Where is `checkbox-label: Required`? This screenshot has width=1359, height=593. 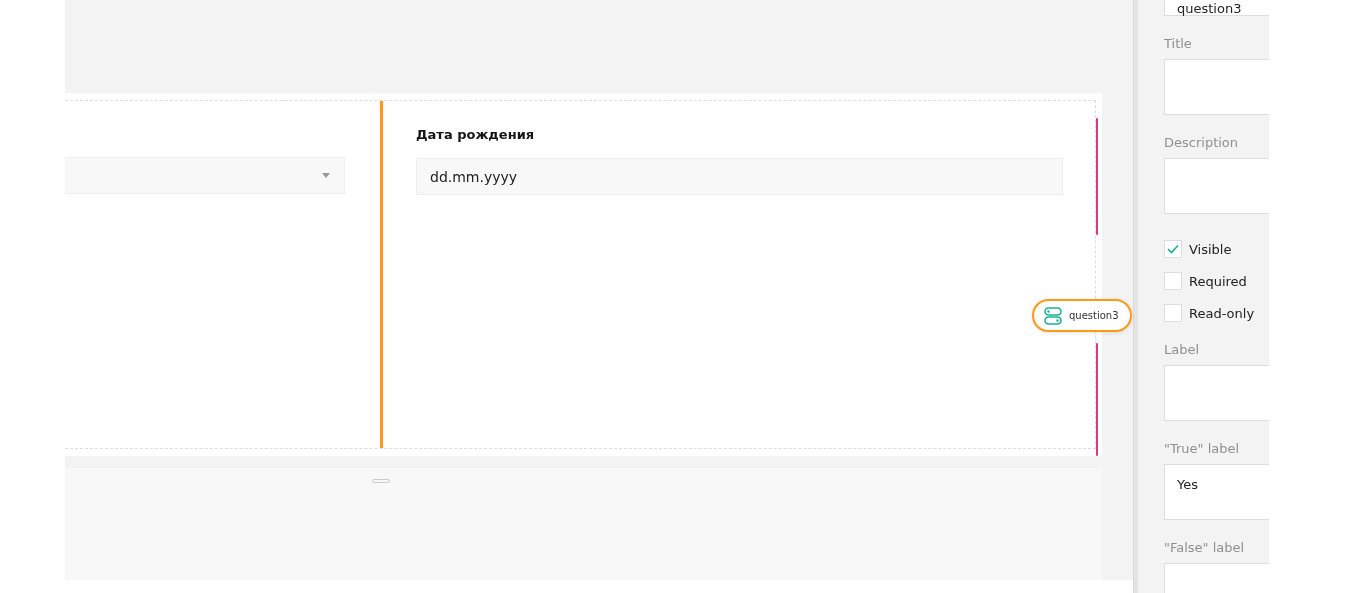
checkbox-label: Required is located at coordinates (1218, 281).